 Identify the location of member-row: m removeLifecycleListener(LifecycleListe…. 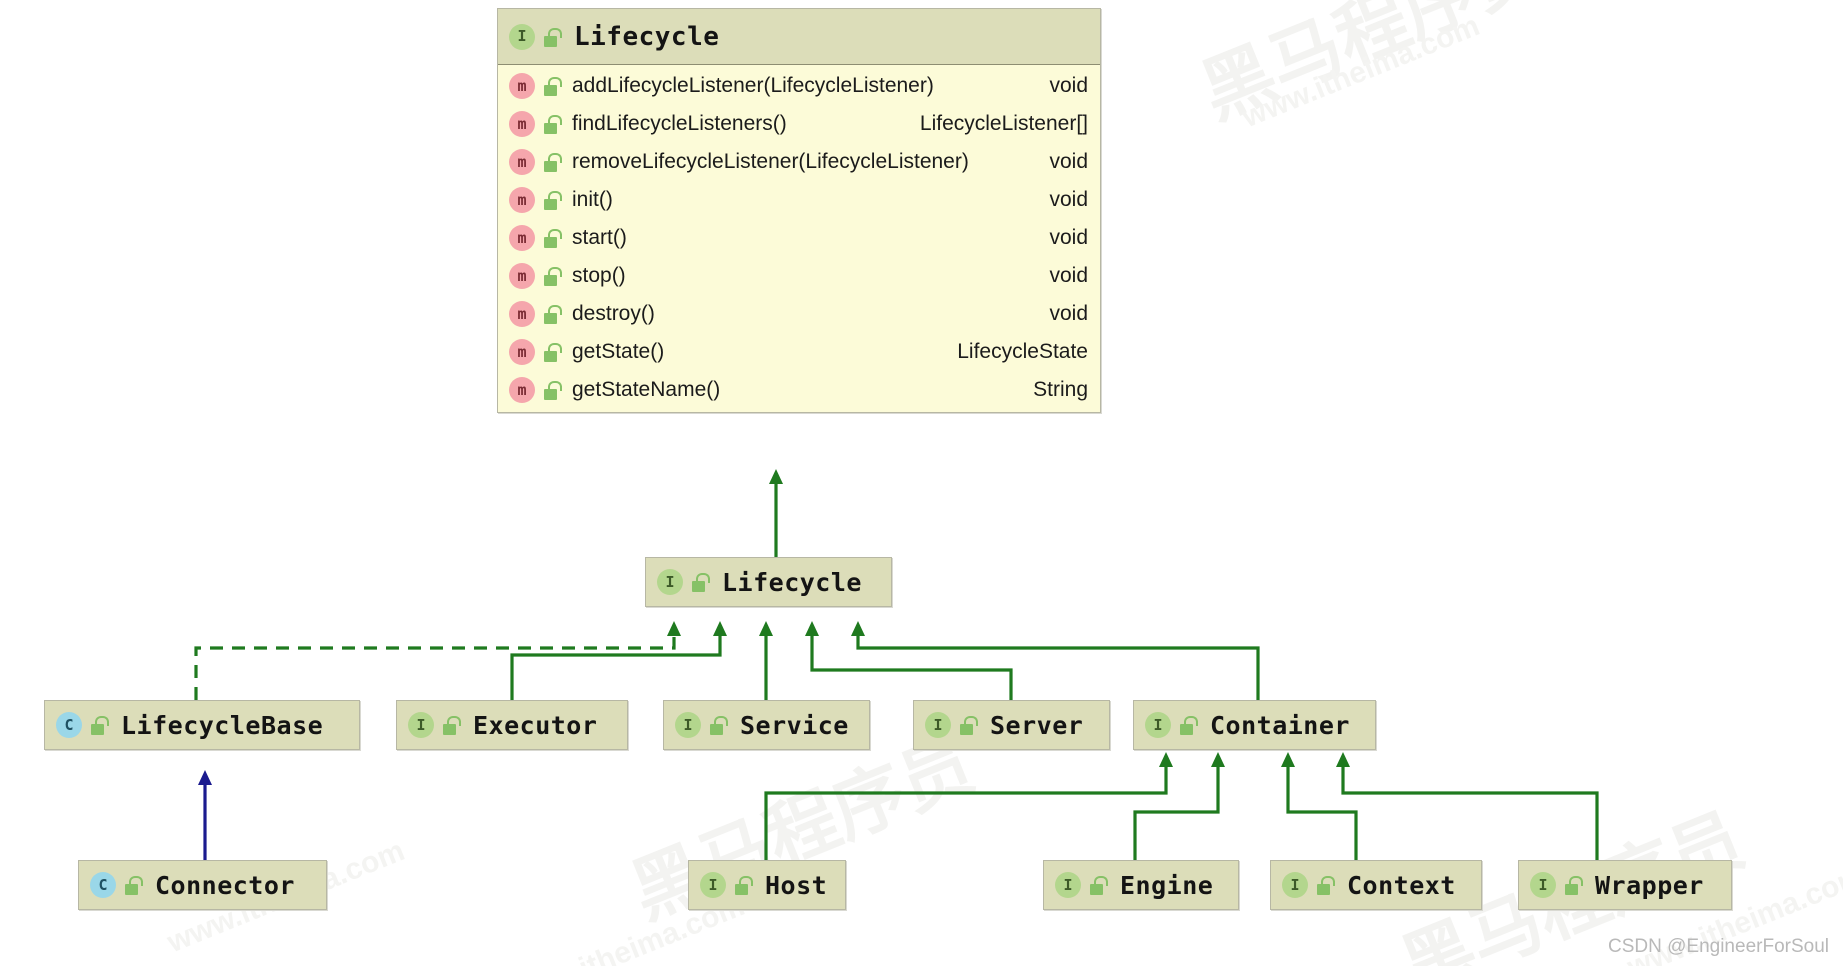
(799, 162).